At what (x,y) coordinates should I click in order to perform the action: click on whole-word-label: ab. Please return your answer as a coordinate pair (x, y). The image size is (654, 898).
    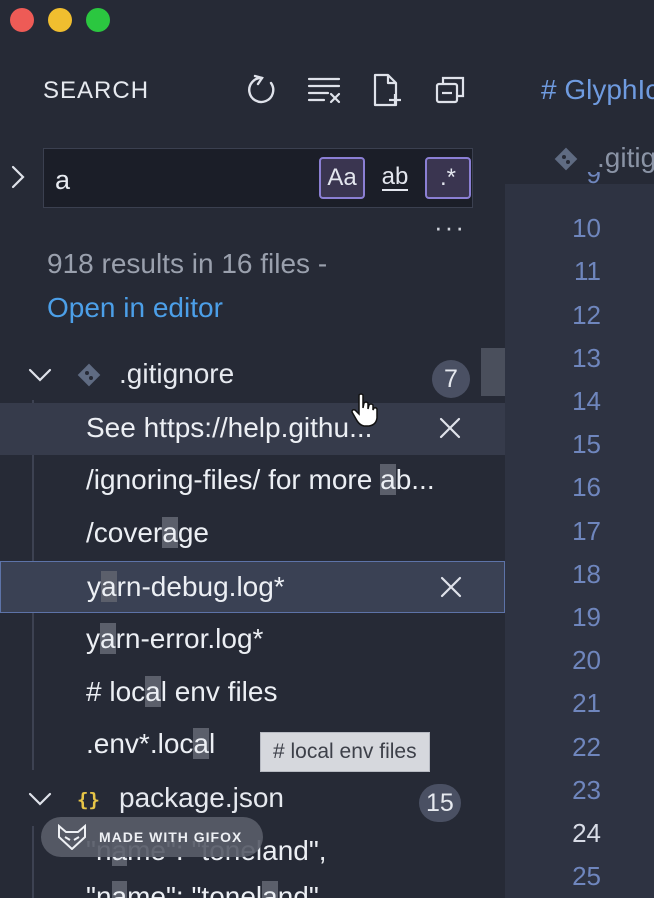
    Looking at the image, I should click on (395, 177).